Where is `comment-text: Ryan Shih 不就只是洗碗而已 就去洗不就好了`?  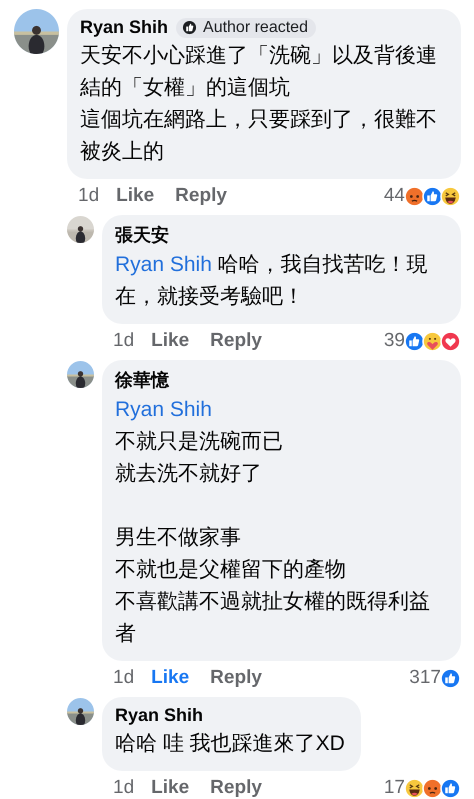 comment-text: Ryan Shih 不就只是洗碗而已 就去洗不就好了 is located at coordinates (199, 442).